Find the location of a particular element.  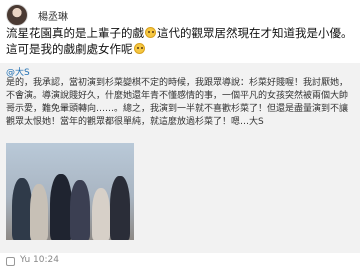

timestamp-bar: Yu 10:24 is located at coordinates (180, 261).